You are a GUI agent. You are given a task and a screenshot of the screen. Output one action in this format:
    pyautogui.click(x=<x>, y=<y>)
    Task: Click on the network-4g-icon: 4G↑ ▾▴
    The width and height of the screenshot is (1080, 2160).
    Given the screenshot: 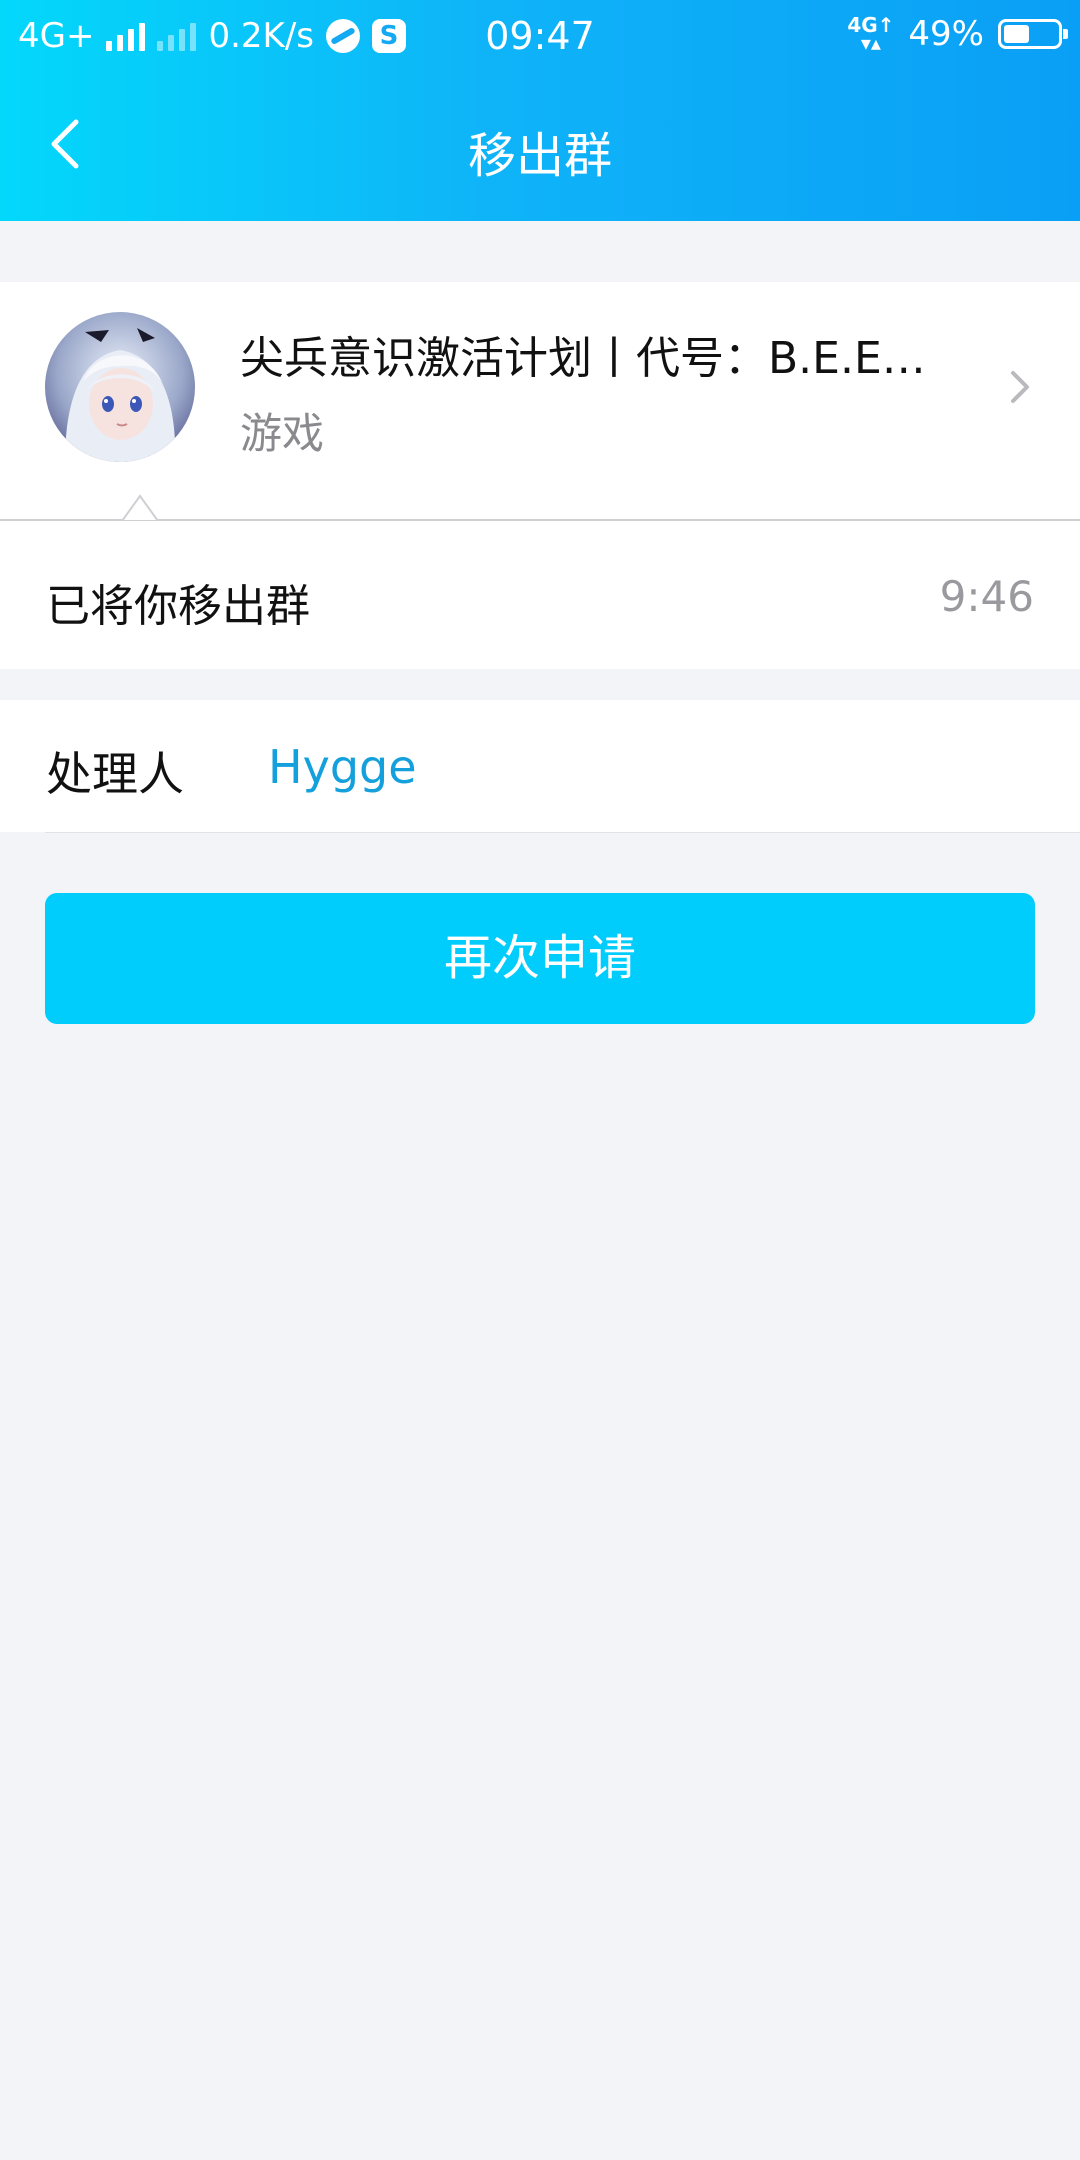 What is the action you would take?
    pyautogui.click(x=870, y=35)
    